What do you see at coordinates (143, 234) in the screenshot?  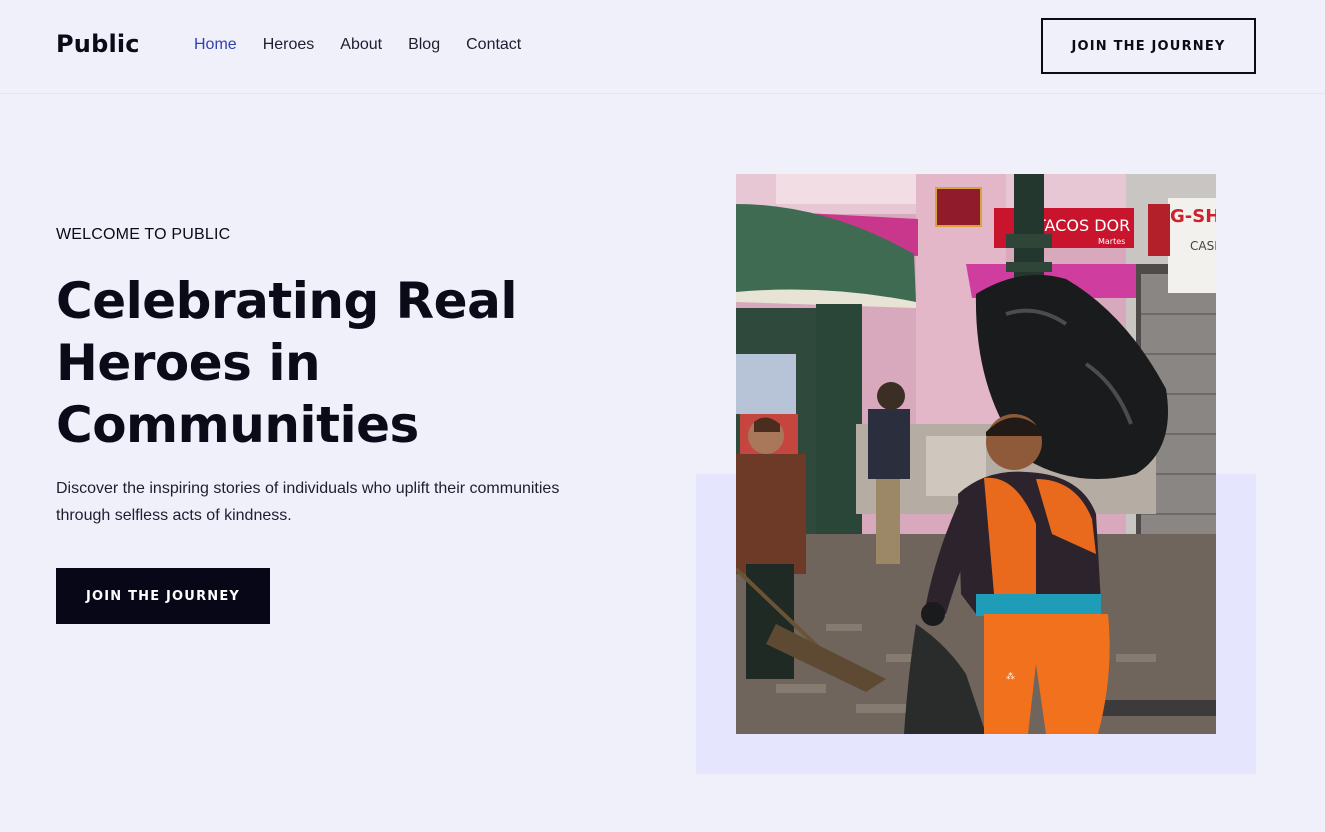 I see `hero-eyebrow: WELCOME TO PUBLIC` at bounding box center [143, 234].